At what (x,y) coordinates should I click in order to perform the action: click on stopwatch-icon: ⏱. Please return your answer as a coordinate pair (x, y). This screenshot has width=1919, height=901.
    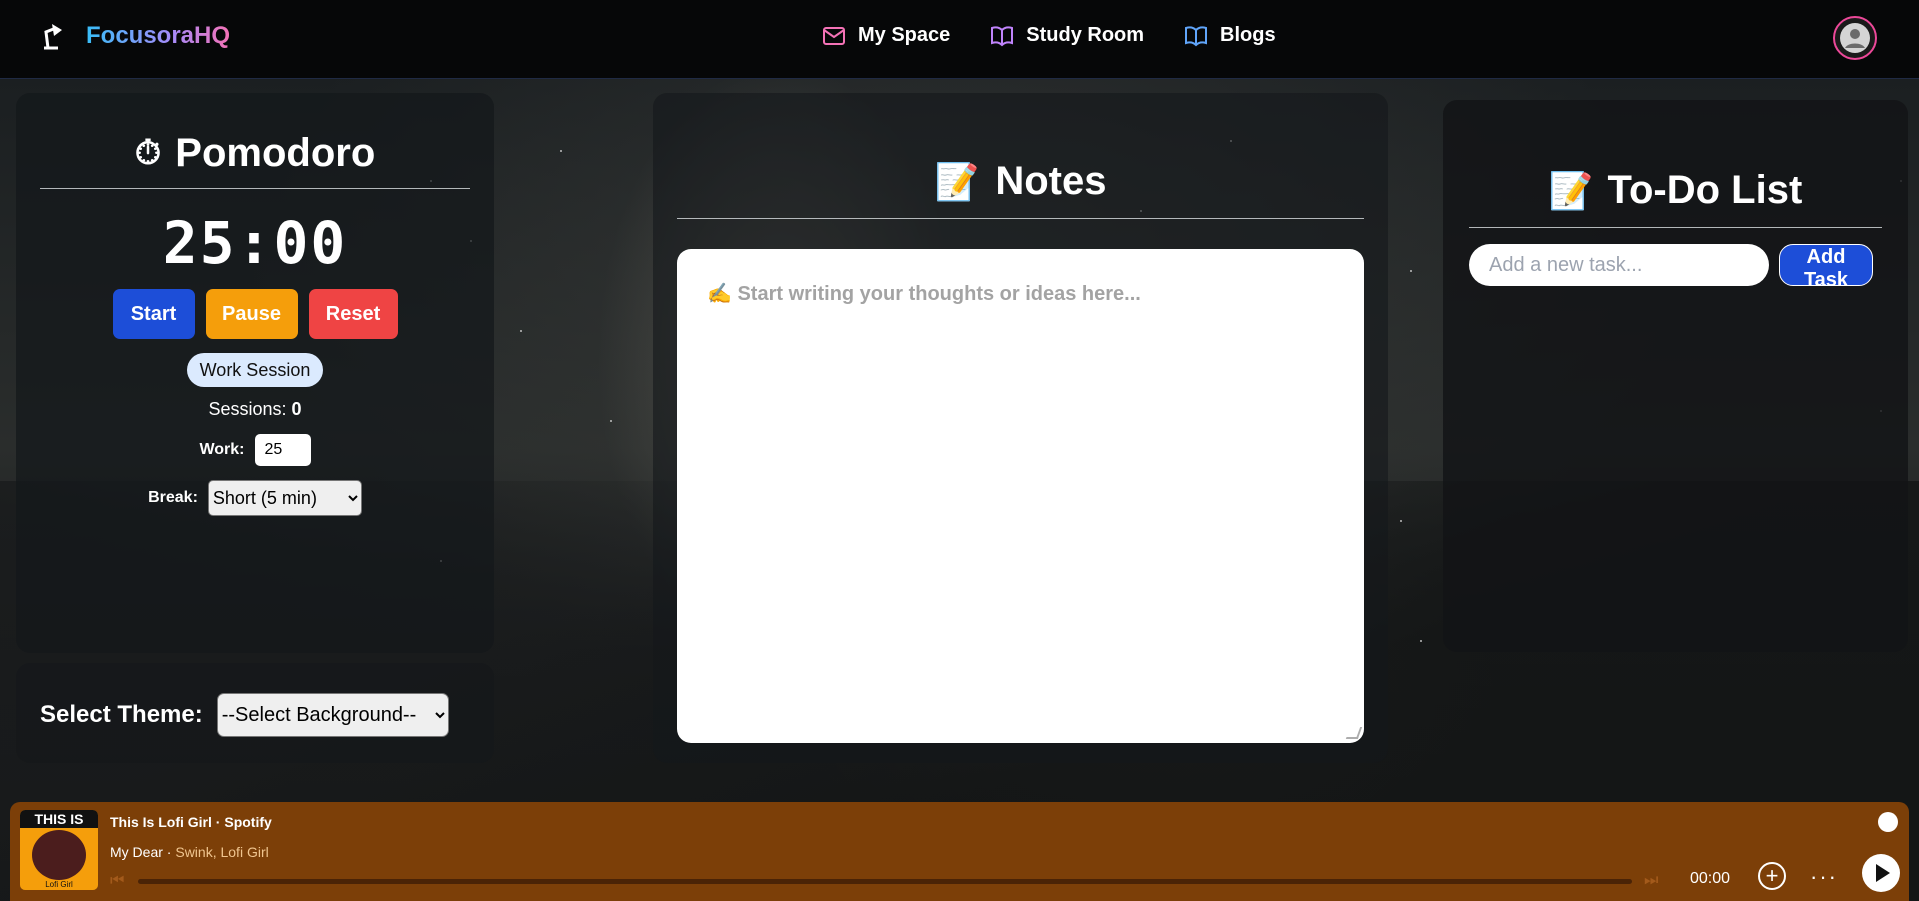
    Looking at the image, I should click on (148, 153).